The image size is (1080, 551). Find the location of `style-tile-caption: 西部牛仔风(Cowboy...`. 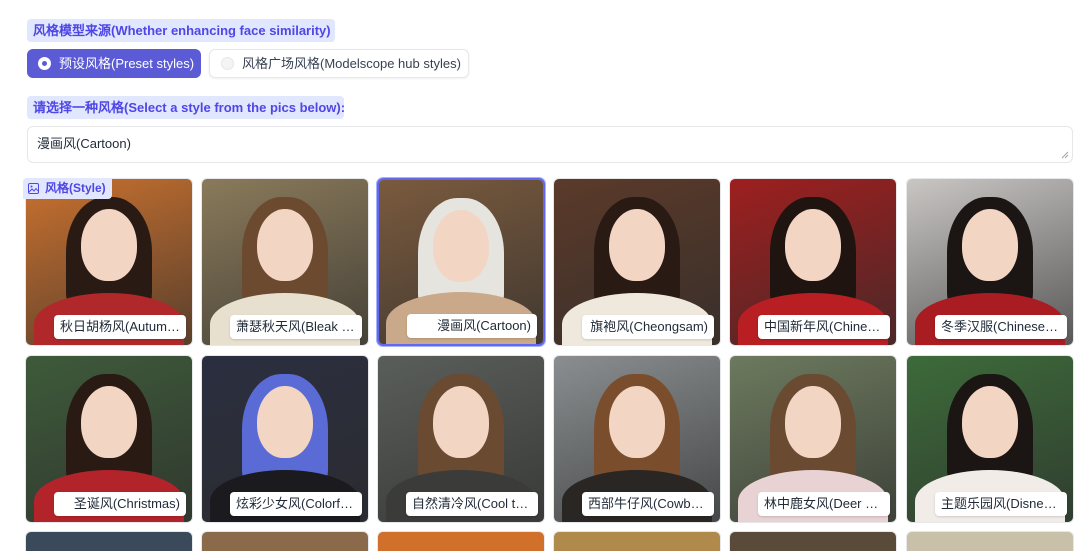

style-tile-caption: 西部牛仔风(Cowboy... is located at coordinates (648, 504).